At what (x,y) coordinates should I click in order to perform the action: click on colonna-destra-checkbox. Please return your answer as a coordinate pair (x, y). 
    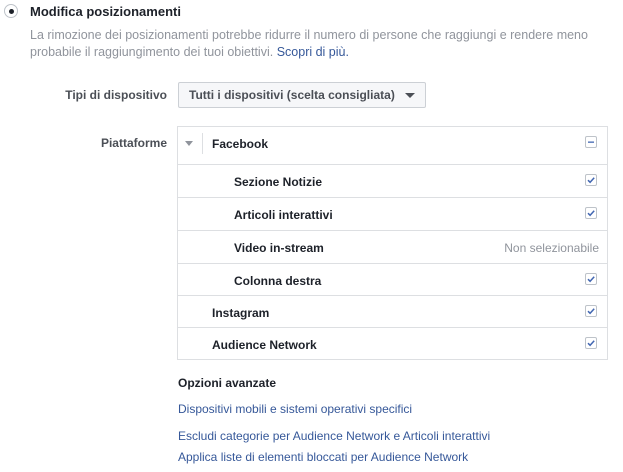
    Looking at the image, I should click on (591, 279).